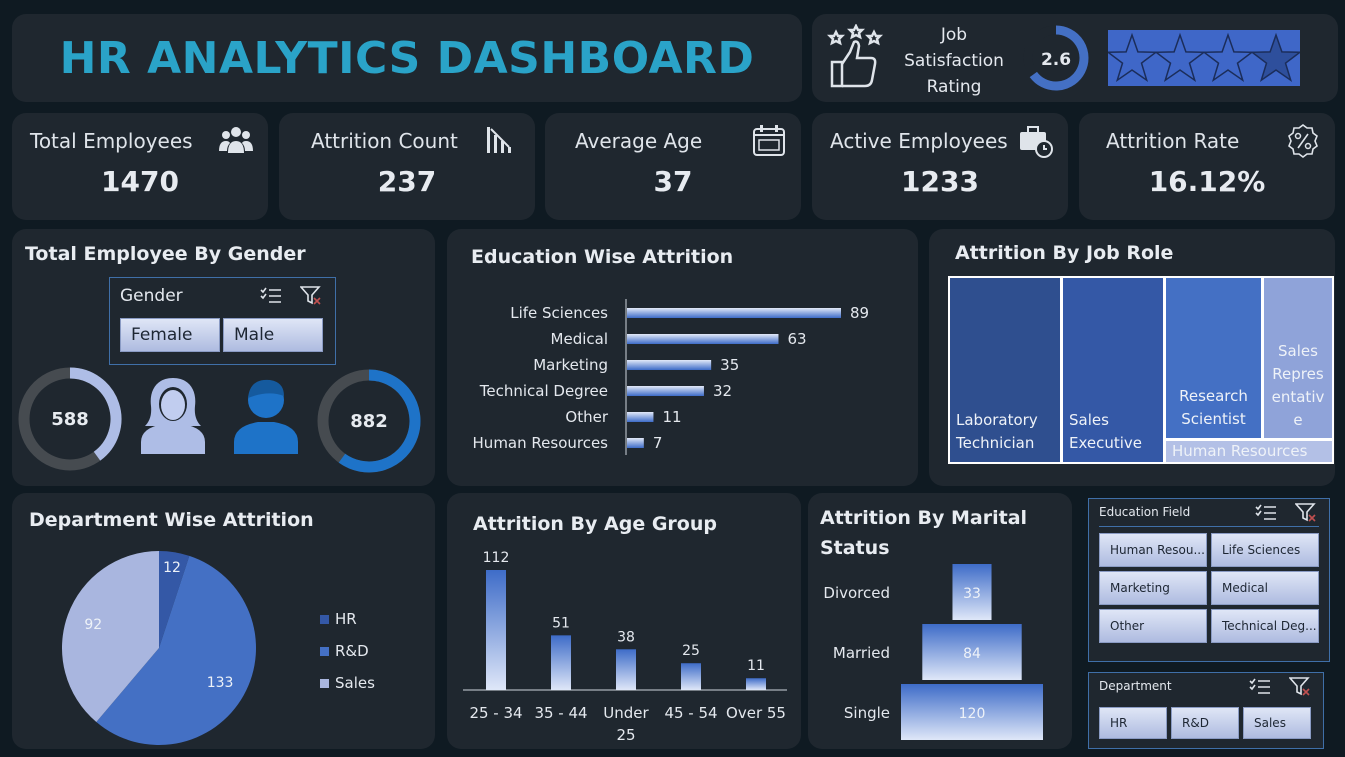 The image size is (1345, 757). I want to click on department-option-hr: HR, so click(1133, 723).